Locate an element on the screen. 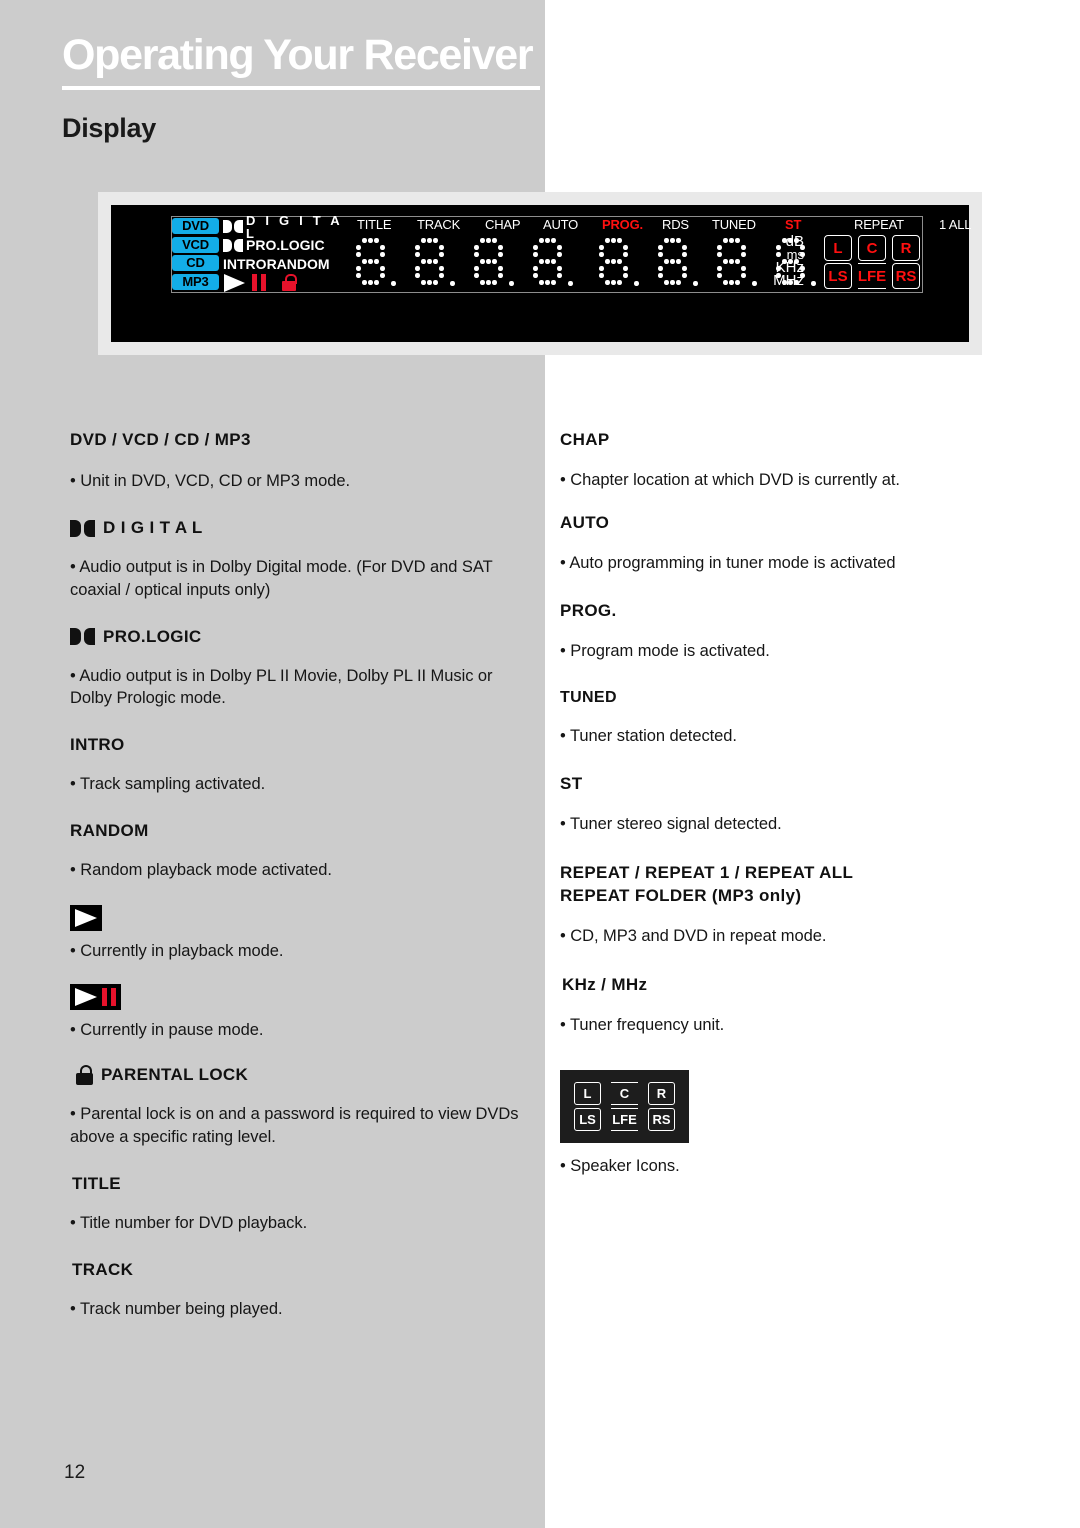 This screenshot has width=1080, height=1528. transport-indicator-row is located at coordinates (287, 282).